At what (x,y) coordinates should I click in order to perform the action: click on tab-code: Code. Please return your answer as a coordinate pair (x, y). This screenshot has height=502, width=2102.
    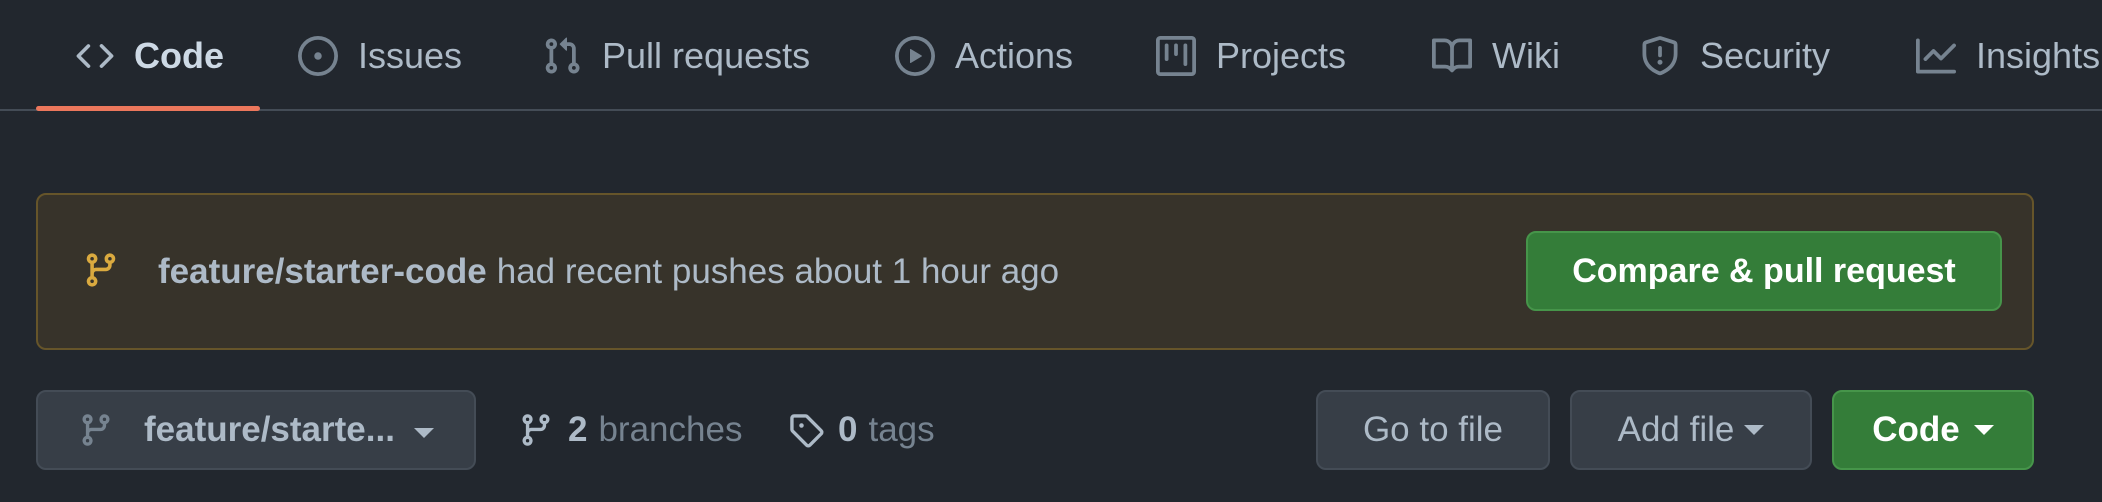
    Looking at the image, I should click on (150, 55).